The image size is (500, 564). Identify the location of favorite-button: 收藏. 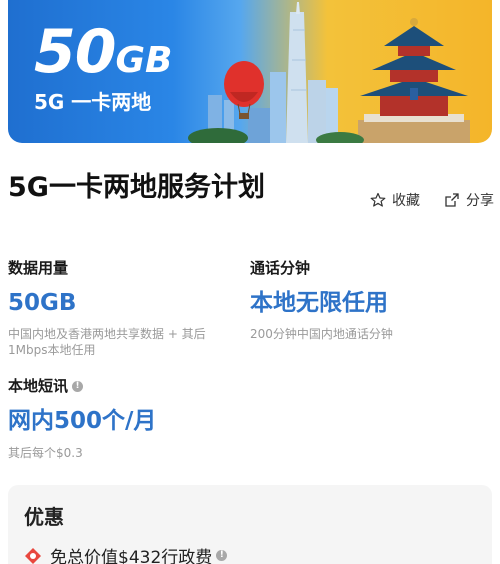
(395, 200).